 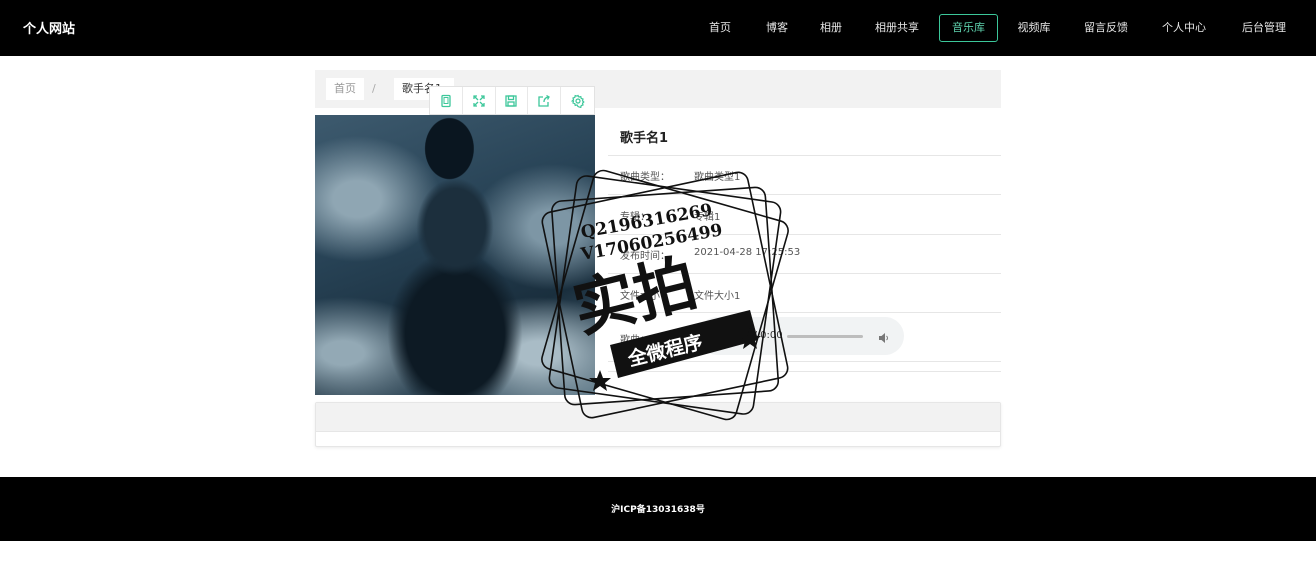 What do you see at coordinates (1034, 28) in the screenshot?
I see `nav-video-library: 视频库` at bounding box center [1034, 28].